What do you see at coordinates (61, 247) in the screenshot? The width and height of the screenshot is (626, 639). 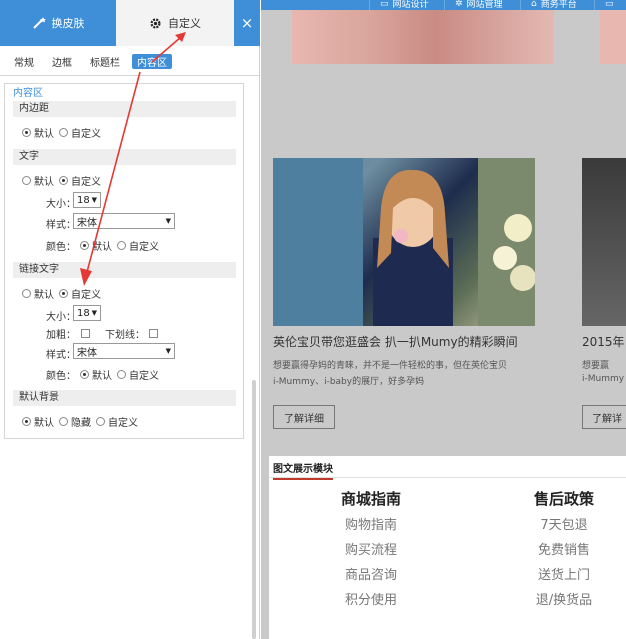 I see `text-color-label: 颜色：` at bounding box center [61, 247].